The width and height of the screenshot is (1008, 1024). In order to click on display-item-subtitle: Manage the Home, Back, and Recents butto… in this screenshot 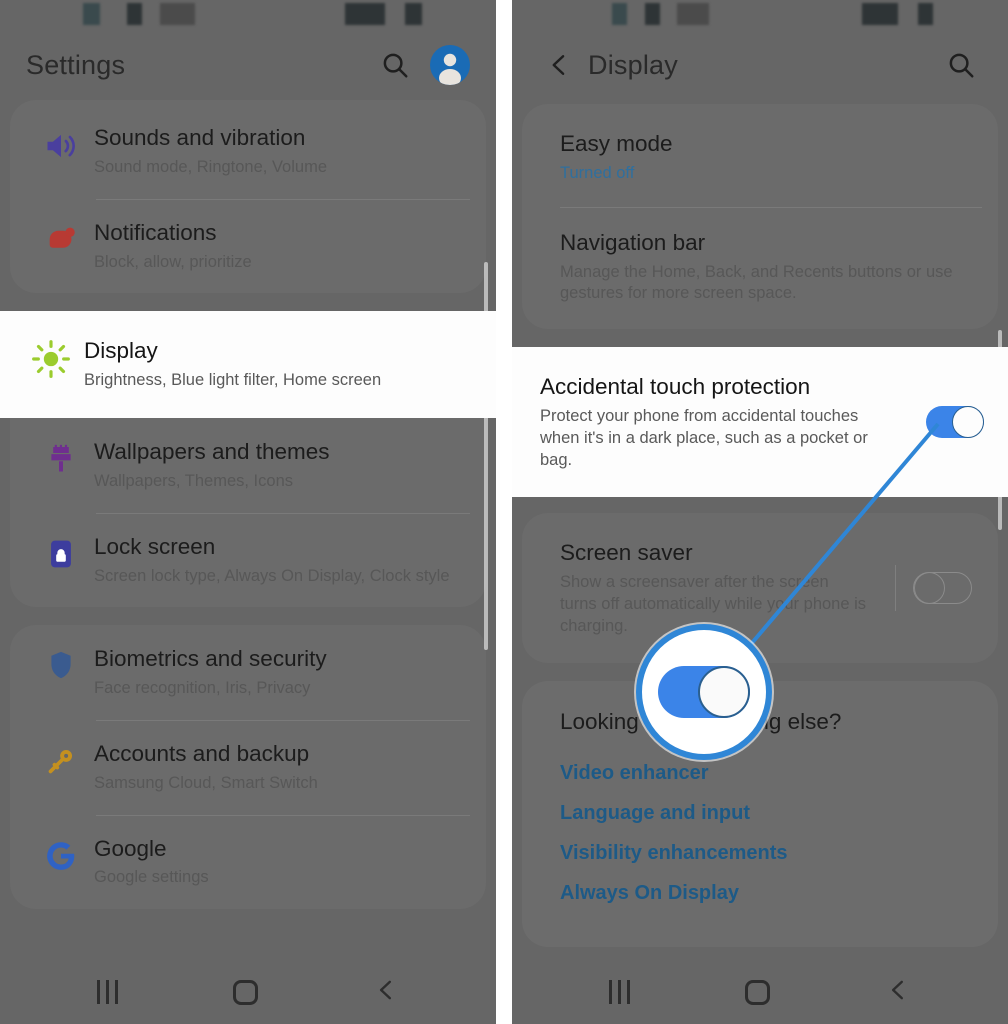, I will do `click(756, 282)`.